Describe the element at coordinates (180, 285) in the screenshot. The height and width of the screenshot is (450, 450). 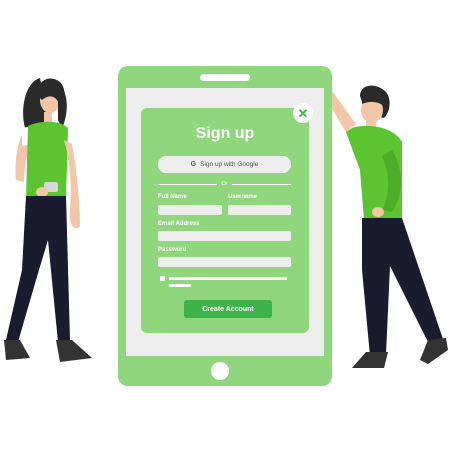
I see `terms-text-placeholder-short` at that location.